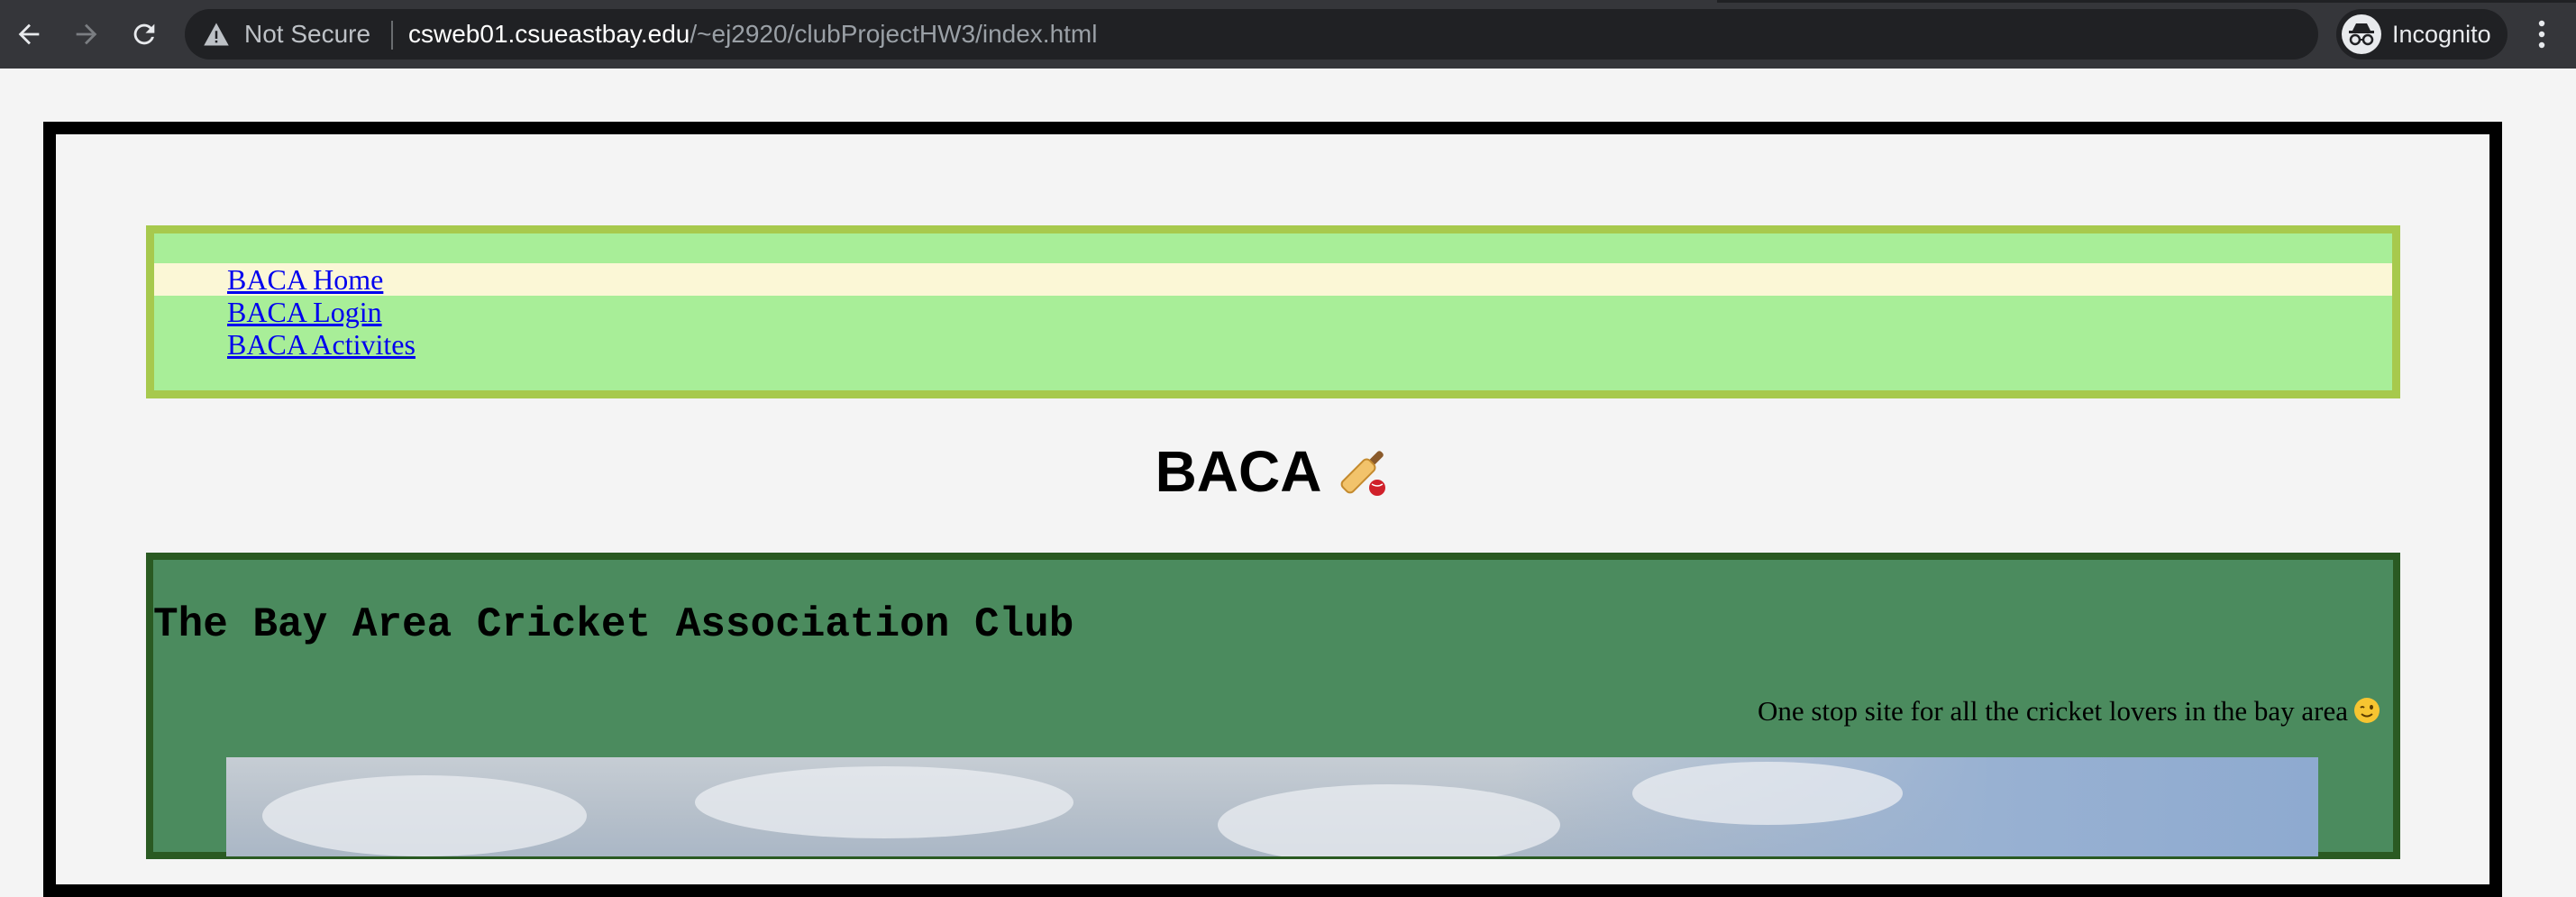 The height and width of the screenshot is (897, 2576). Describe the element at coordinates (549, 34) in the screenshot. I see `url-host: csweb01.csueastbay.edu` at that location.